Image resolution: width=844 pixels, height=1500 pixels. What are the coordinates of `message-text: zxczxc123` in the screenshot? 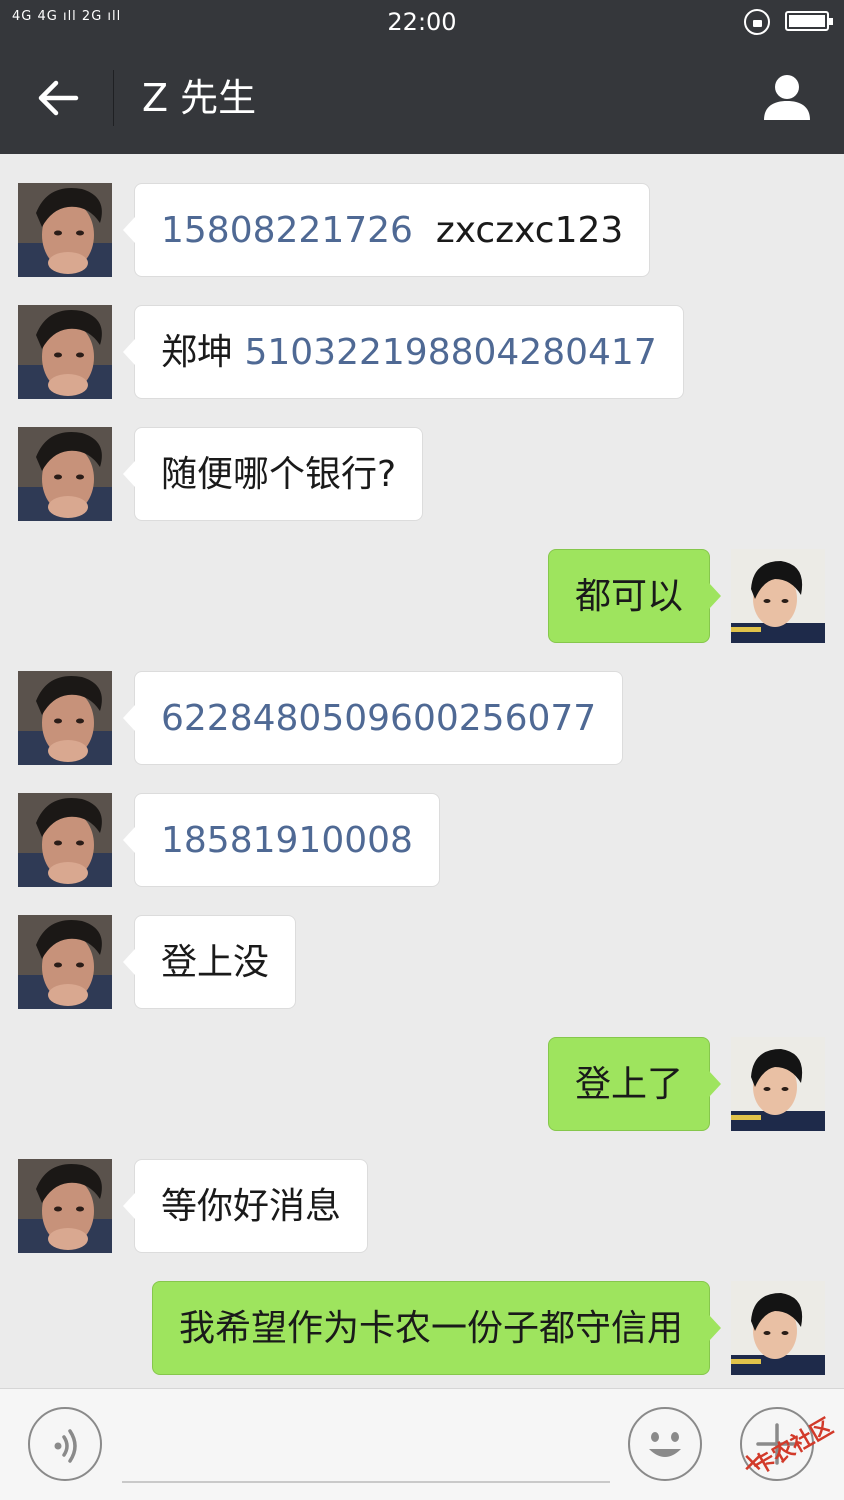 It's located at (518, 230).